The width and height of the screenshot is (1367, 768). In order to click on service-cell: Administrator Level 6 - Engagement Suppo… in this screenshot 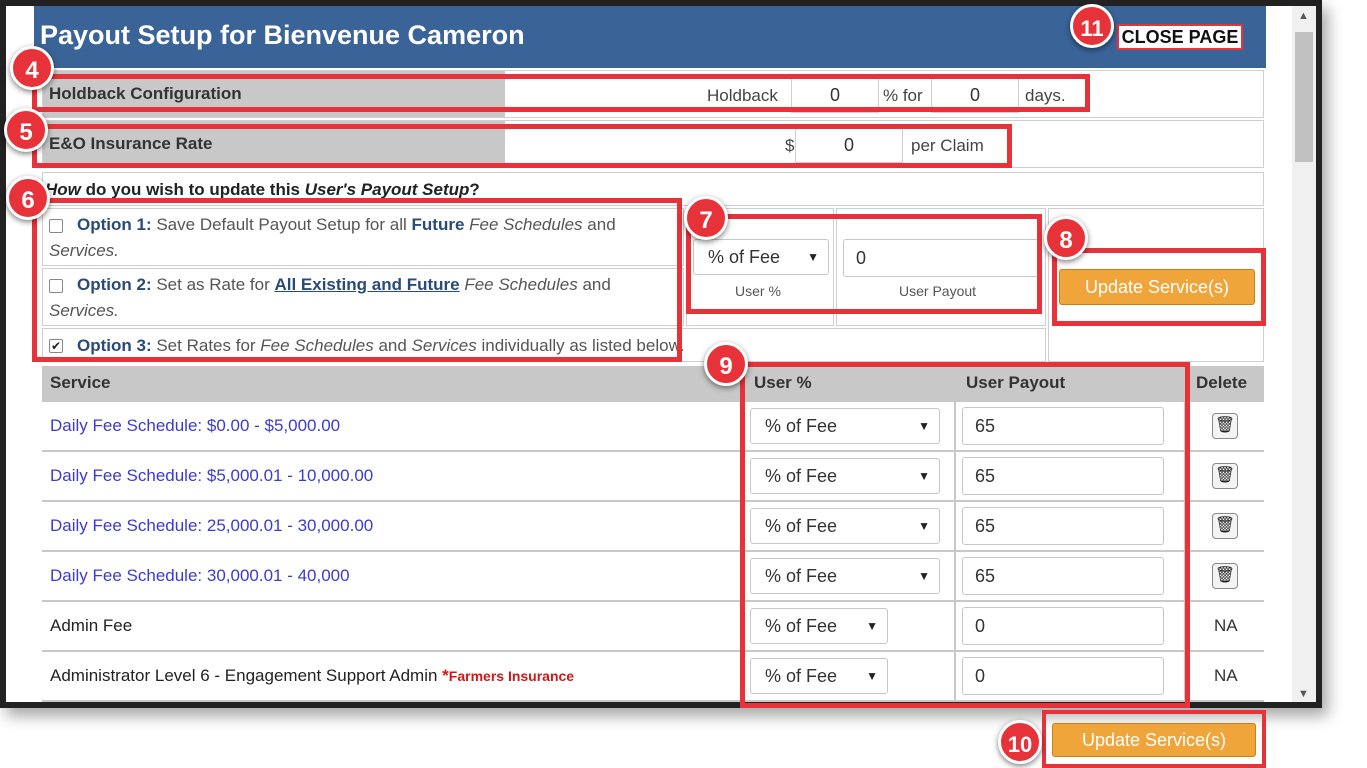, I will do `click(392, 676)`.